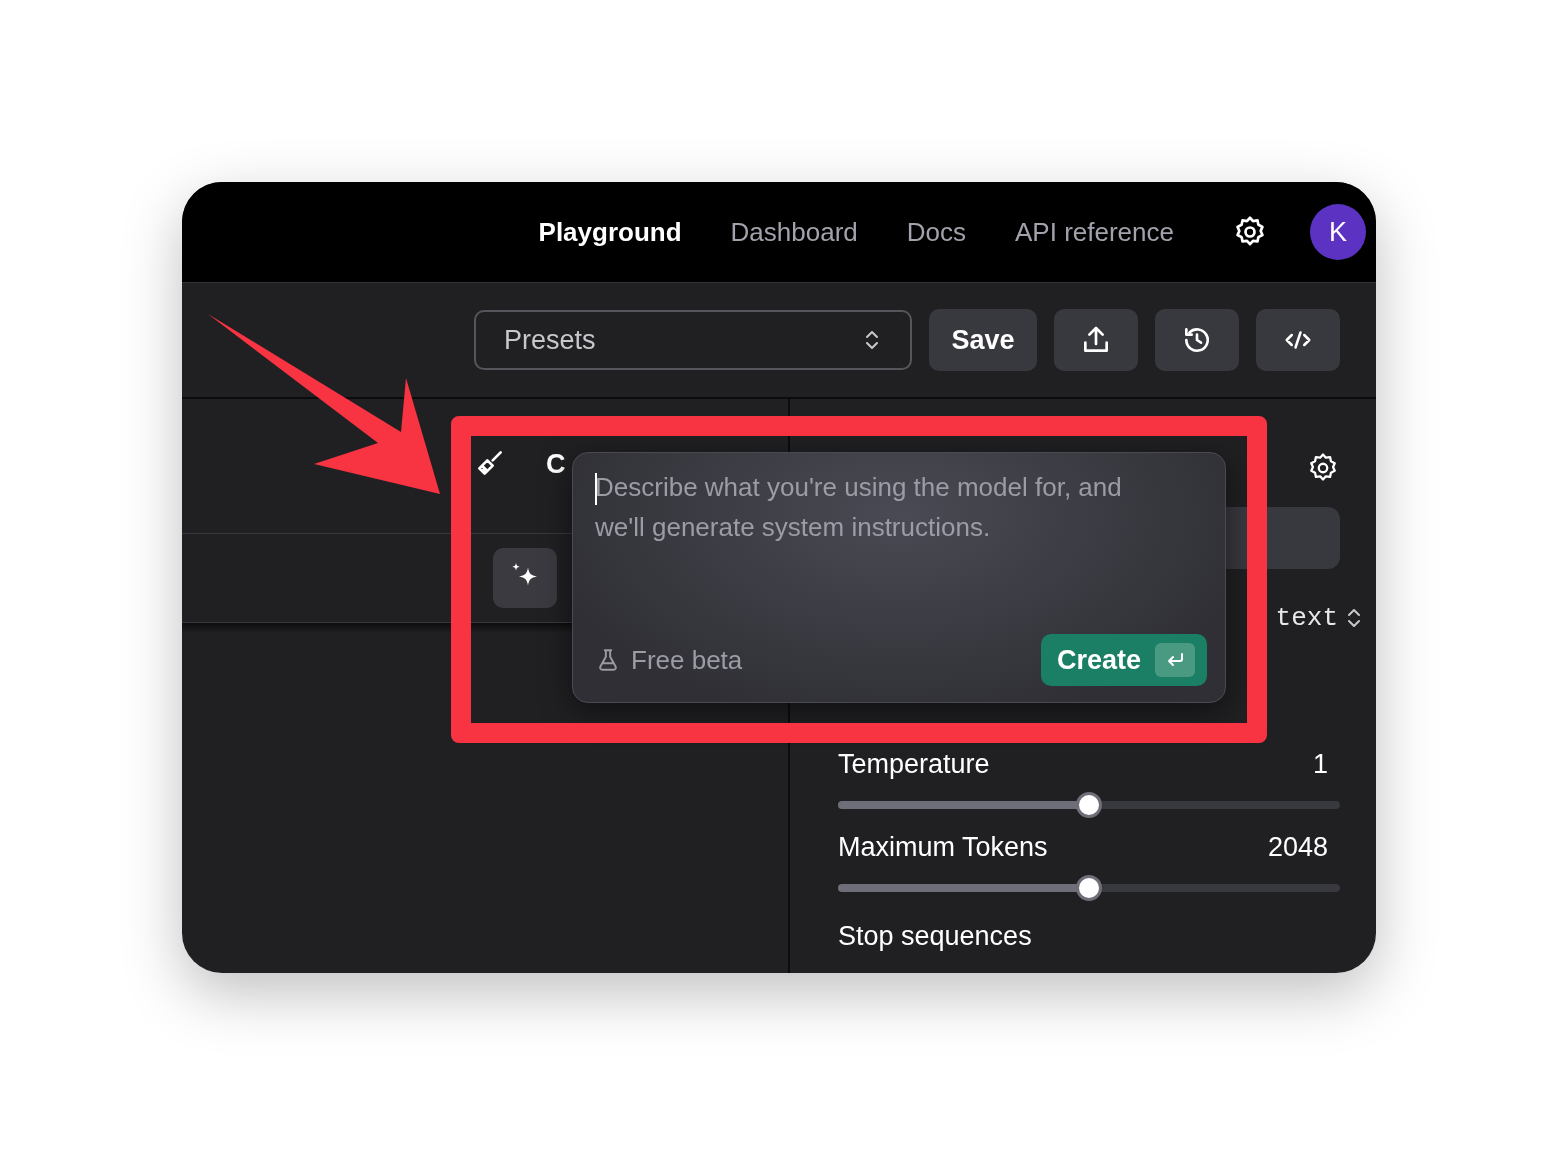  What do you see at coordinates (1320, 764) in the screenshot?
I see `parameter-value: 1` at bounding box center [1320, 764].